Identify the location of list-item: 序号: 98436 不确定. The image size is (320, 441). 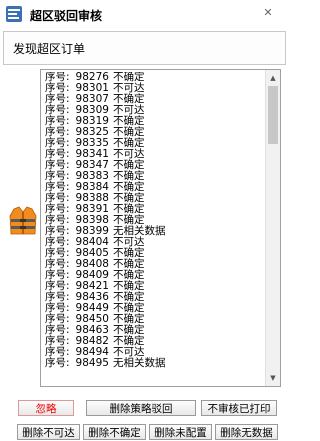
(152, 297).